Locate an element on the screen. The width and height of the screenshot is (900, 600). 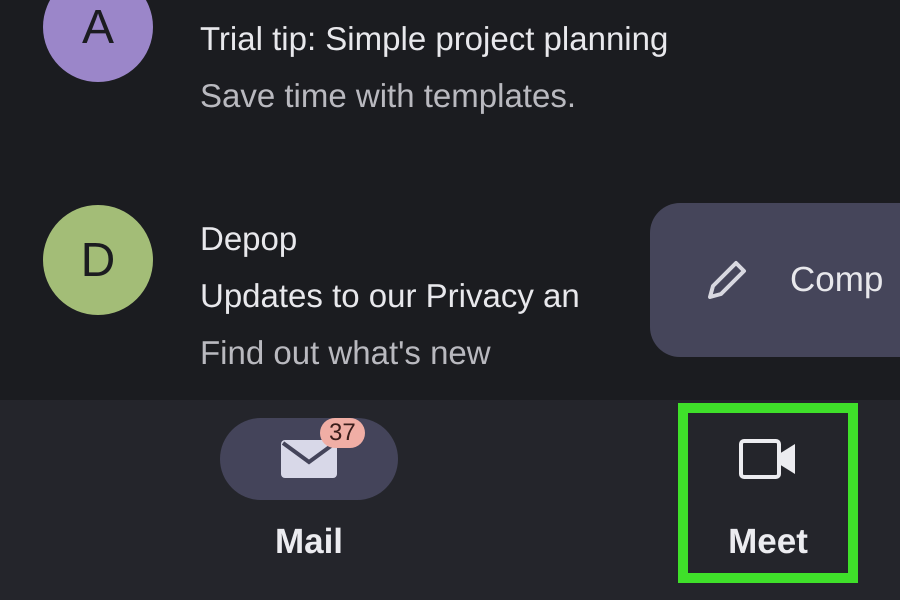
email-snippet: Save time with templates. is located at coordinates (388, 96).